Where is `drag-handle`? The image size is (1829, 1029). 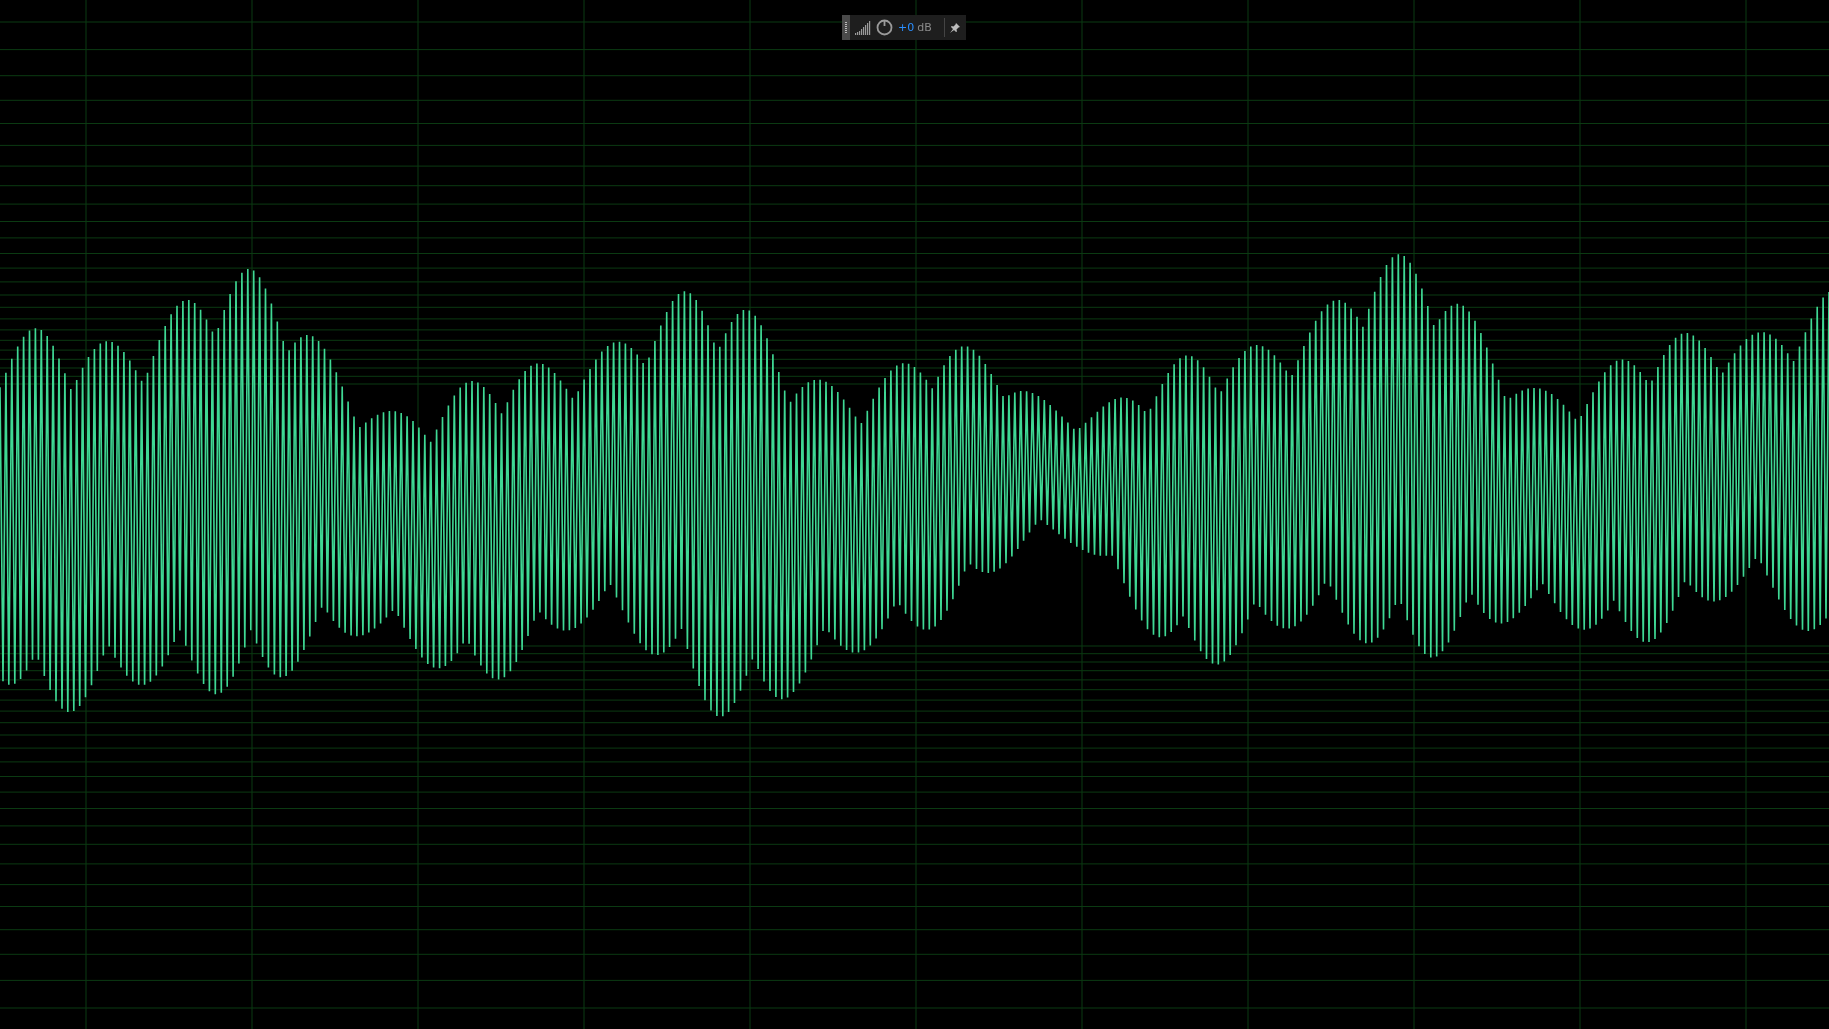
drag-handle is located at coordinates (846, 27).